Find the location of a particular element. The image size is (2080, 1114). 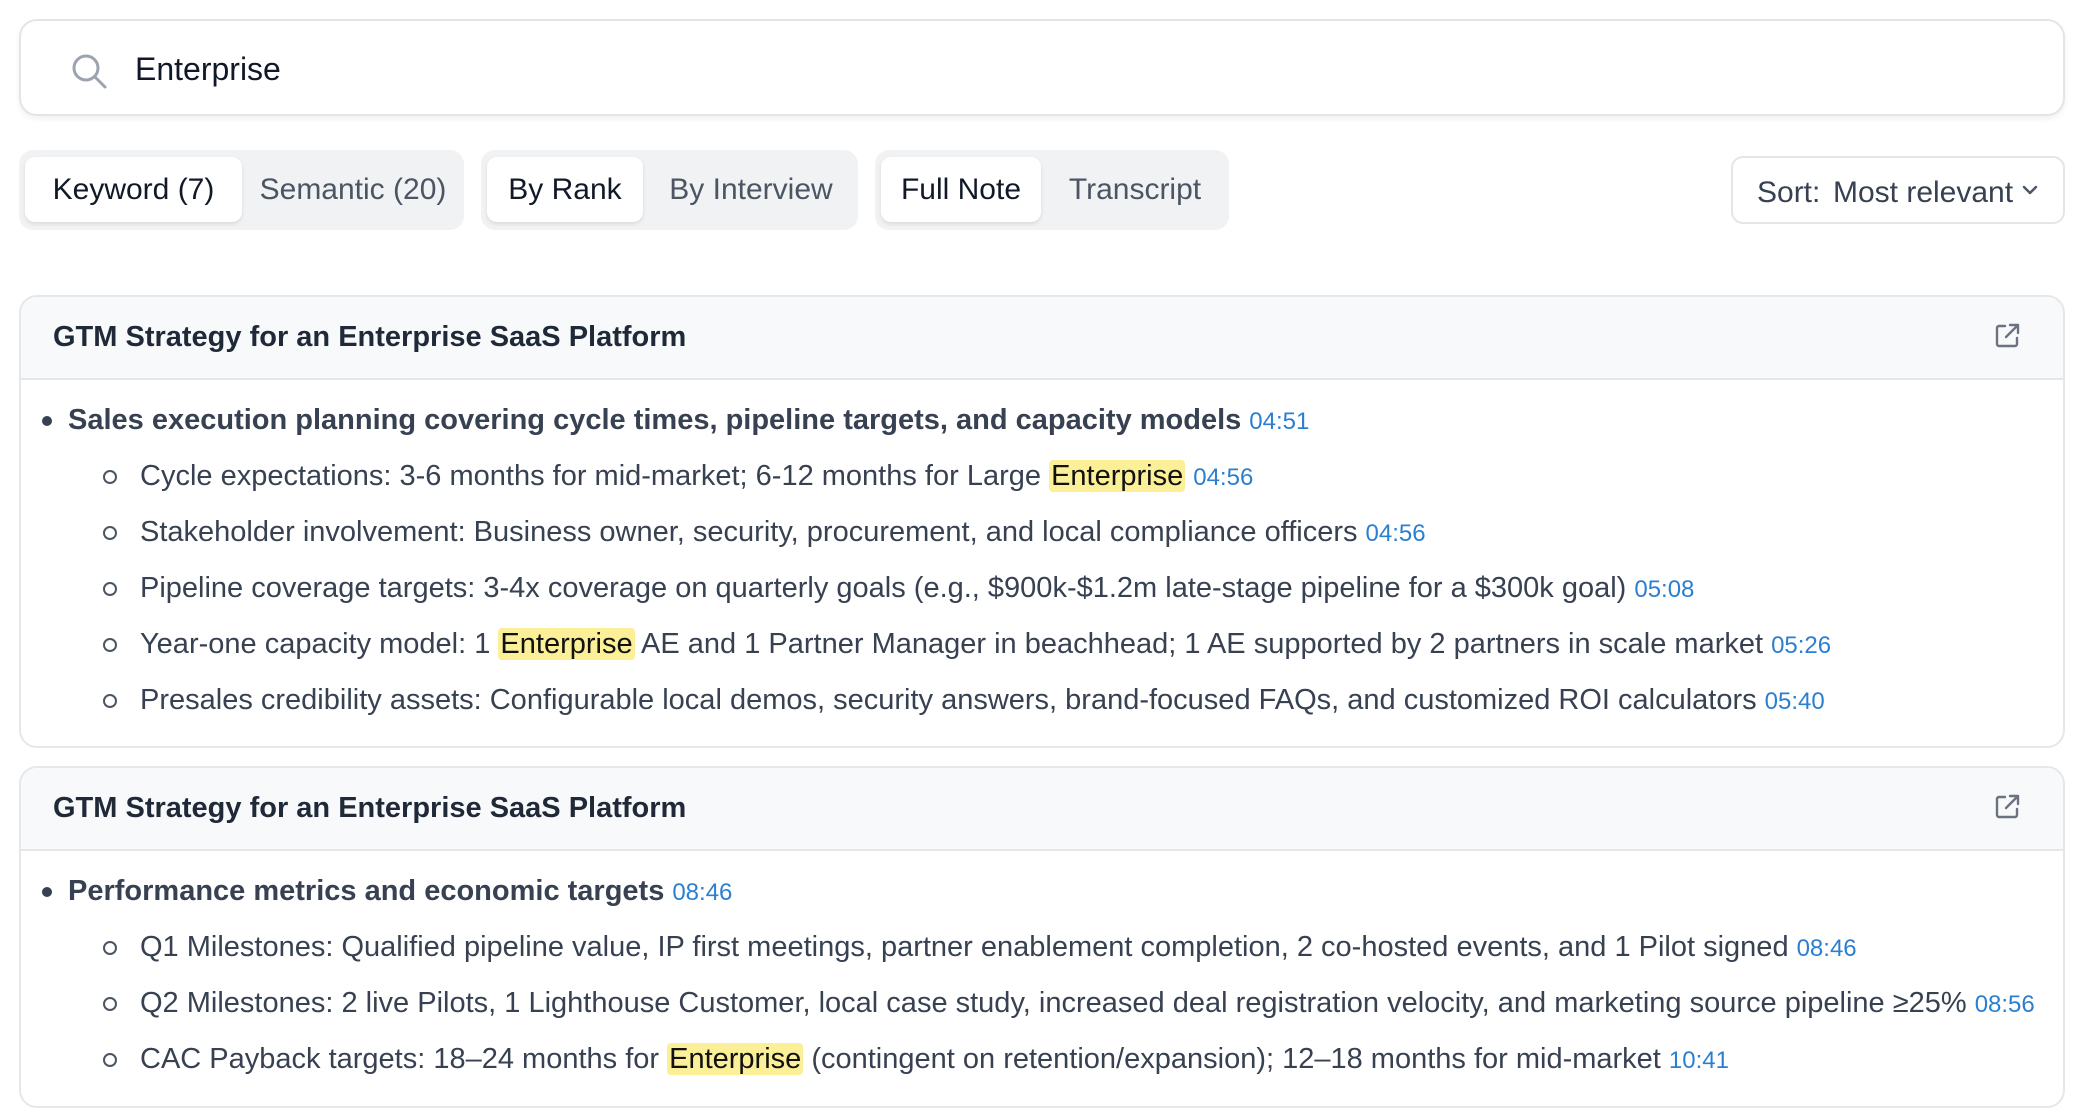

sort-dropdown: Sort: Most relevant is located at coordinates (1898, 190).